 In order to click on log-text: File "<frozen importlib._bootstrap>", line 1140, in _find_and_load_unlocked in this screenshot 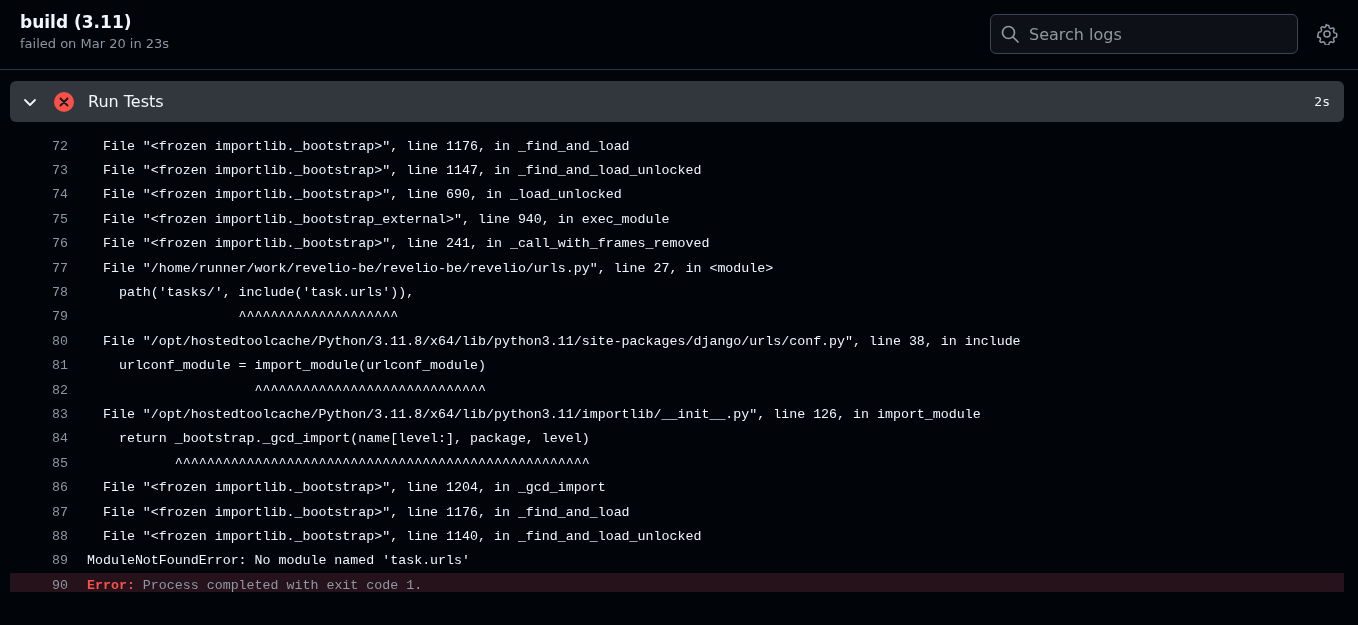, I will do `click(401, 536)`.